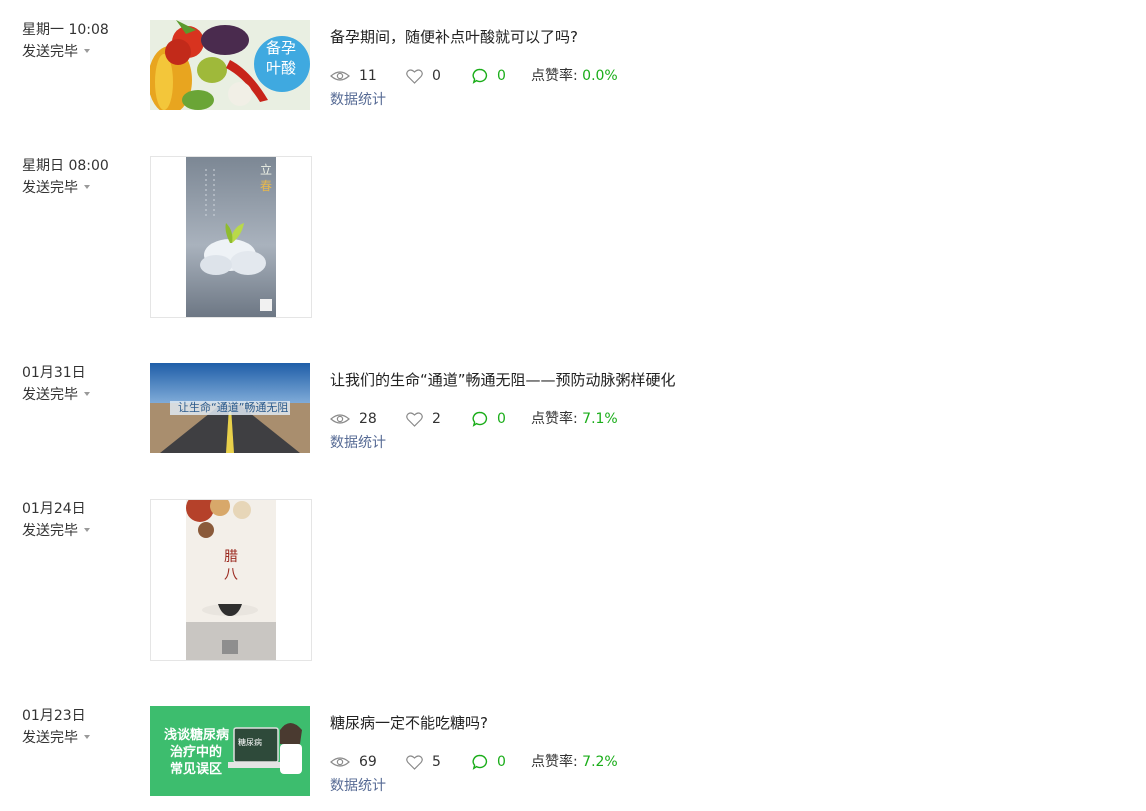  I want to click on likes-stat: 5, so click(423, 762).